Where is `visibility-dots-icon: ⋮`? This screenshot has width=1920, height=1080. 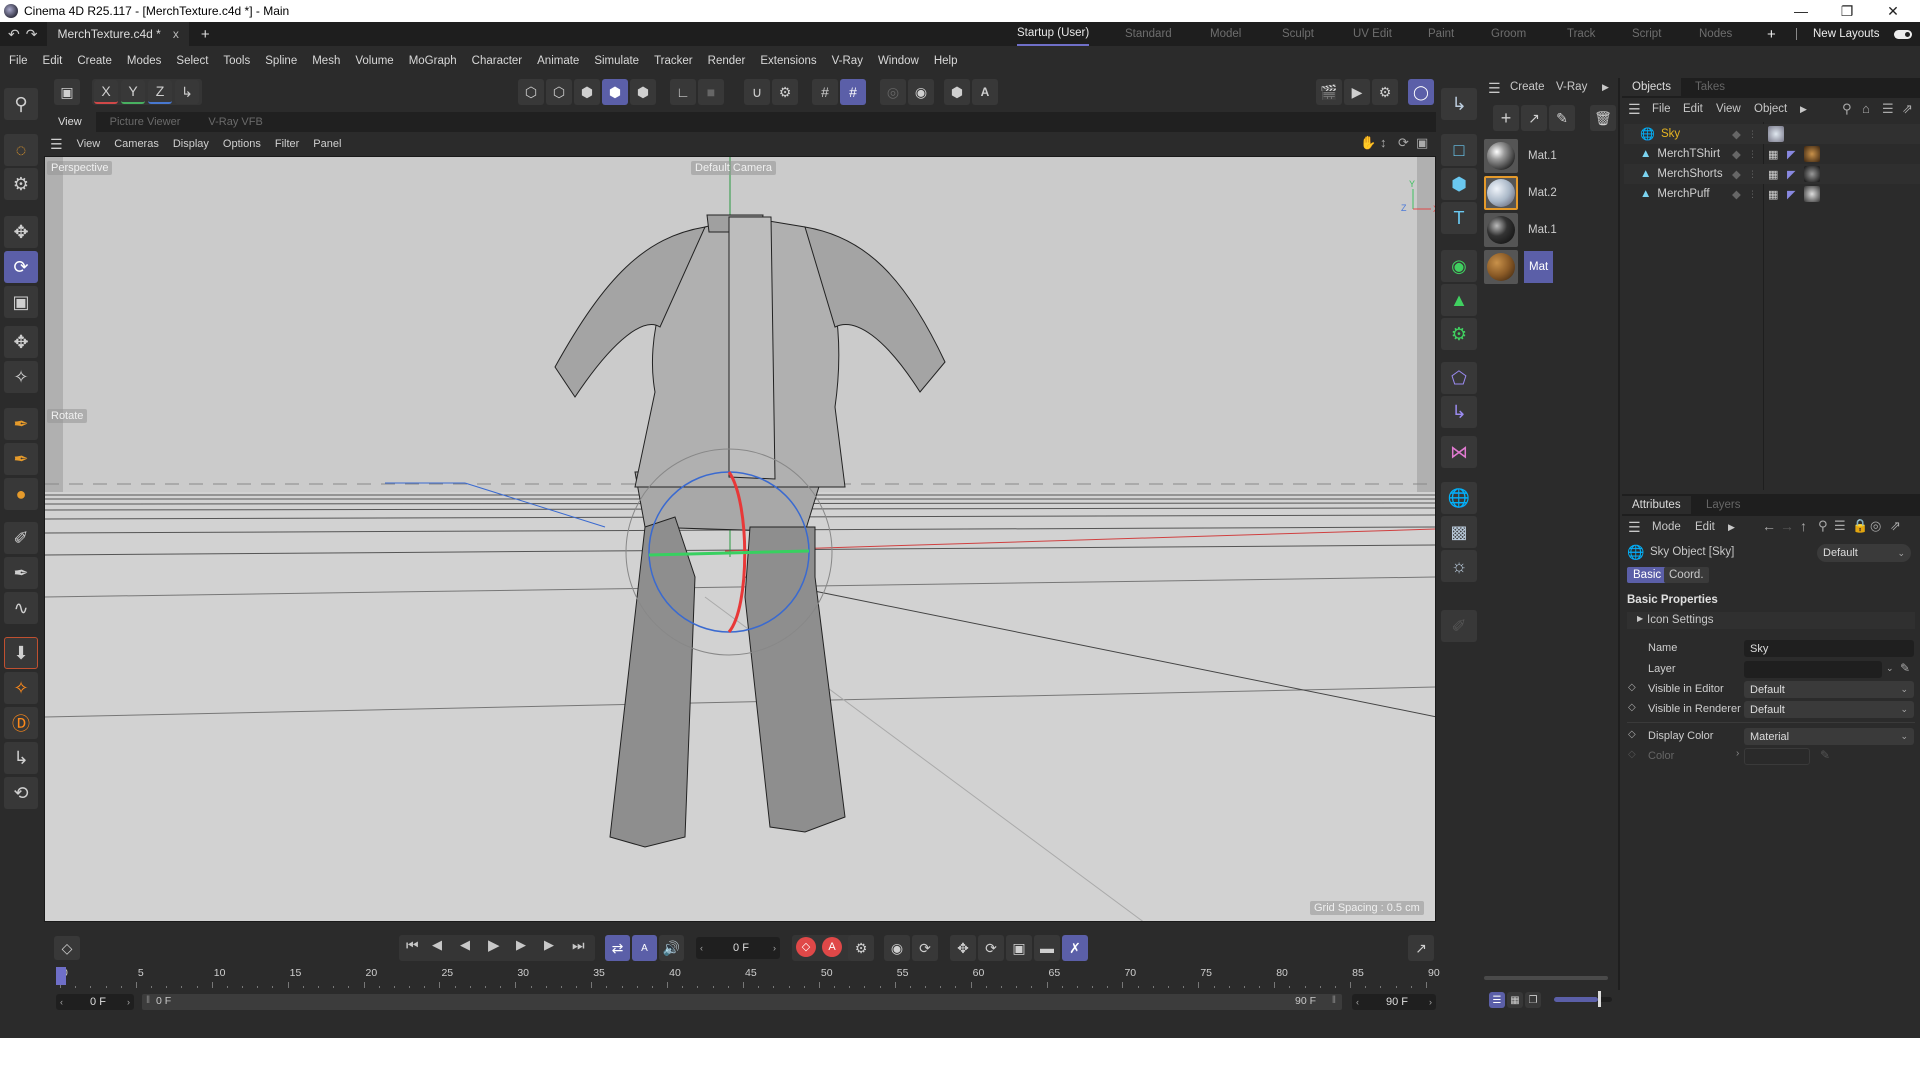 visibility-dots-icon: ⋮ is located at coordinates (1752, 154).